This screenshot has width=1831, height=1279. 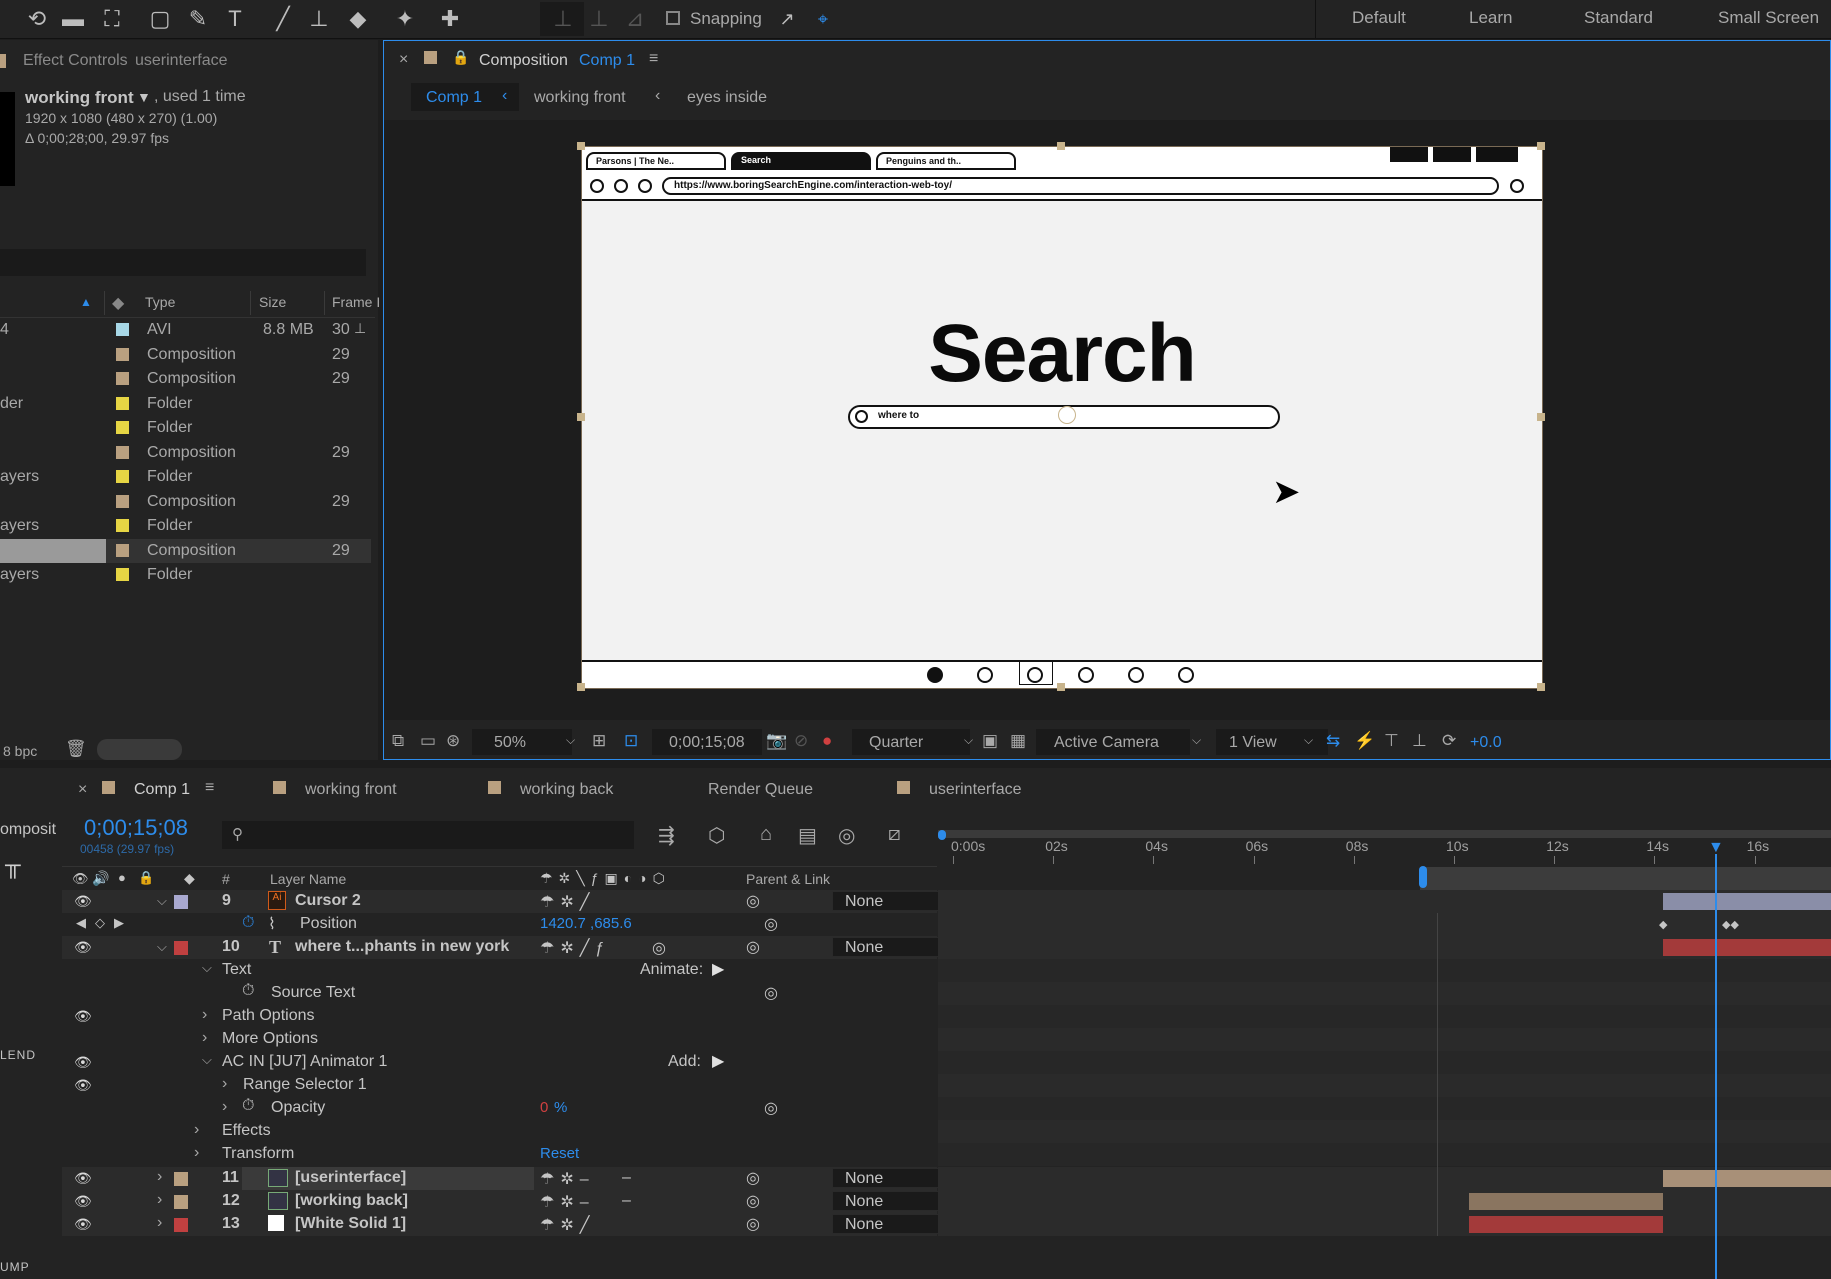 What do you see at coordinates (894, 834) in the screenshot?
I see `graph-editor-icon: ⧄` at bounding box center [894, 834].